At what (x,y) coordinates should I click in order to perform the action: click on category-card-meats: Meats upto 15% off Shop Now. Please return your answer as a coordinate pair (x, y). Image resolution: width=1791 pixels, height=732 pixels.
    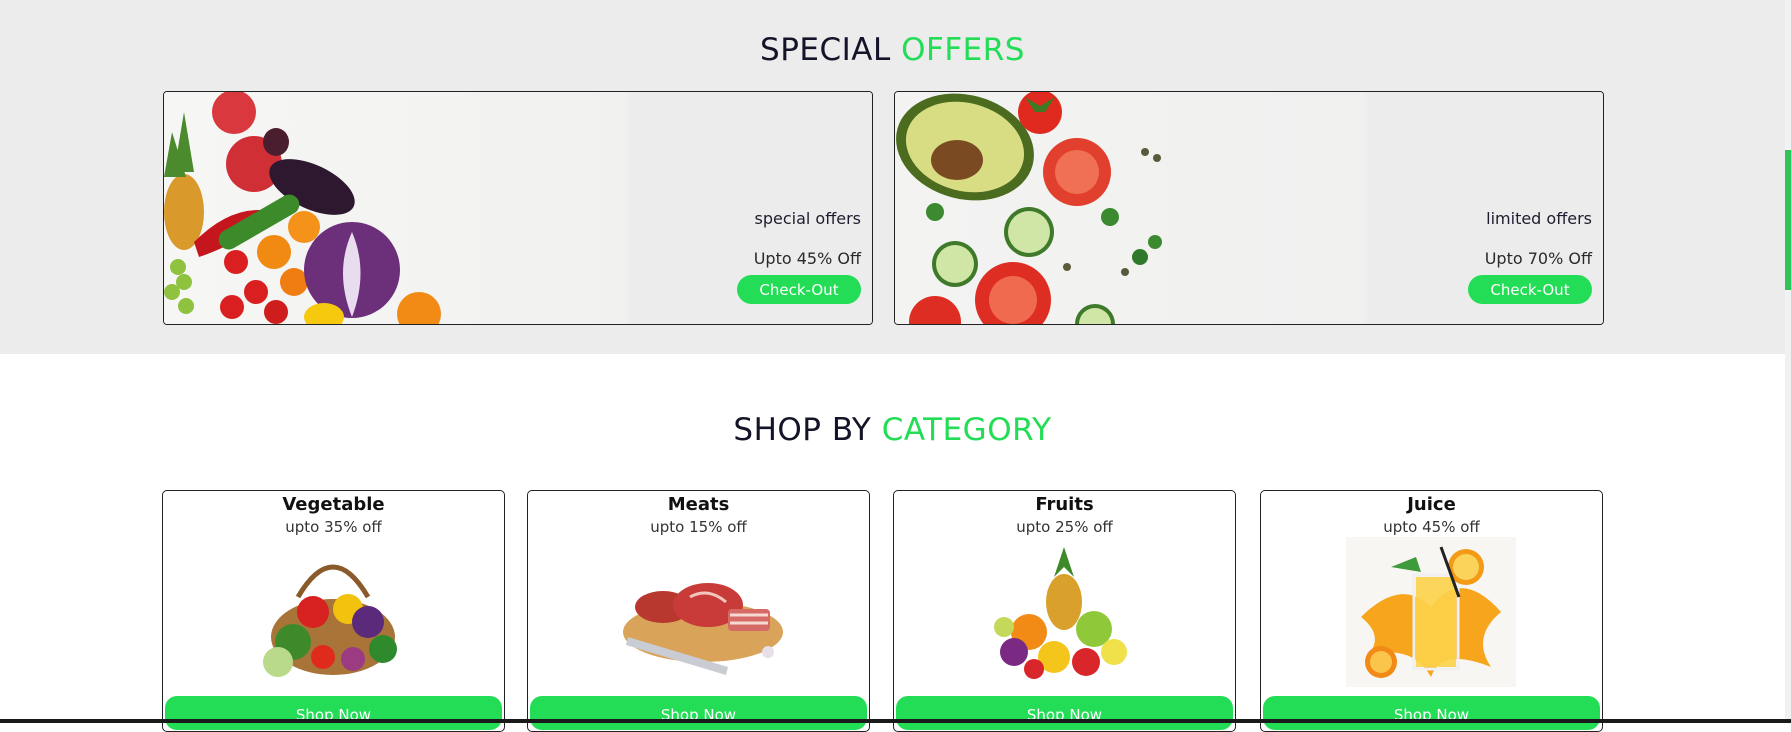
    Looking at the image, I should click on (698, 611).